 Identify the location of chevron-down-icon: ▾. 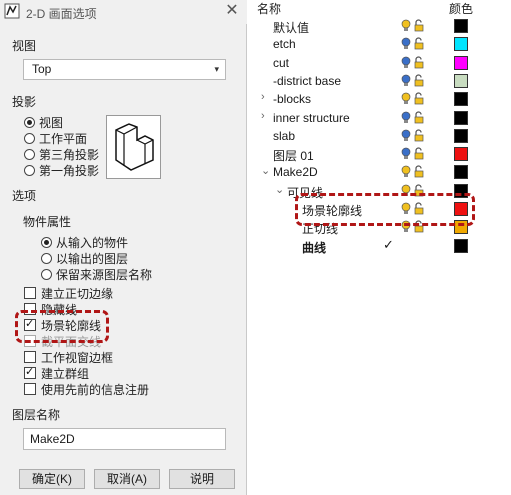
(216, 69).